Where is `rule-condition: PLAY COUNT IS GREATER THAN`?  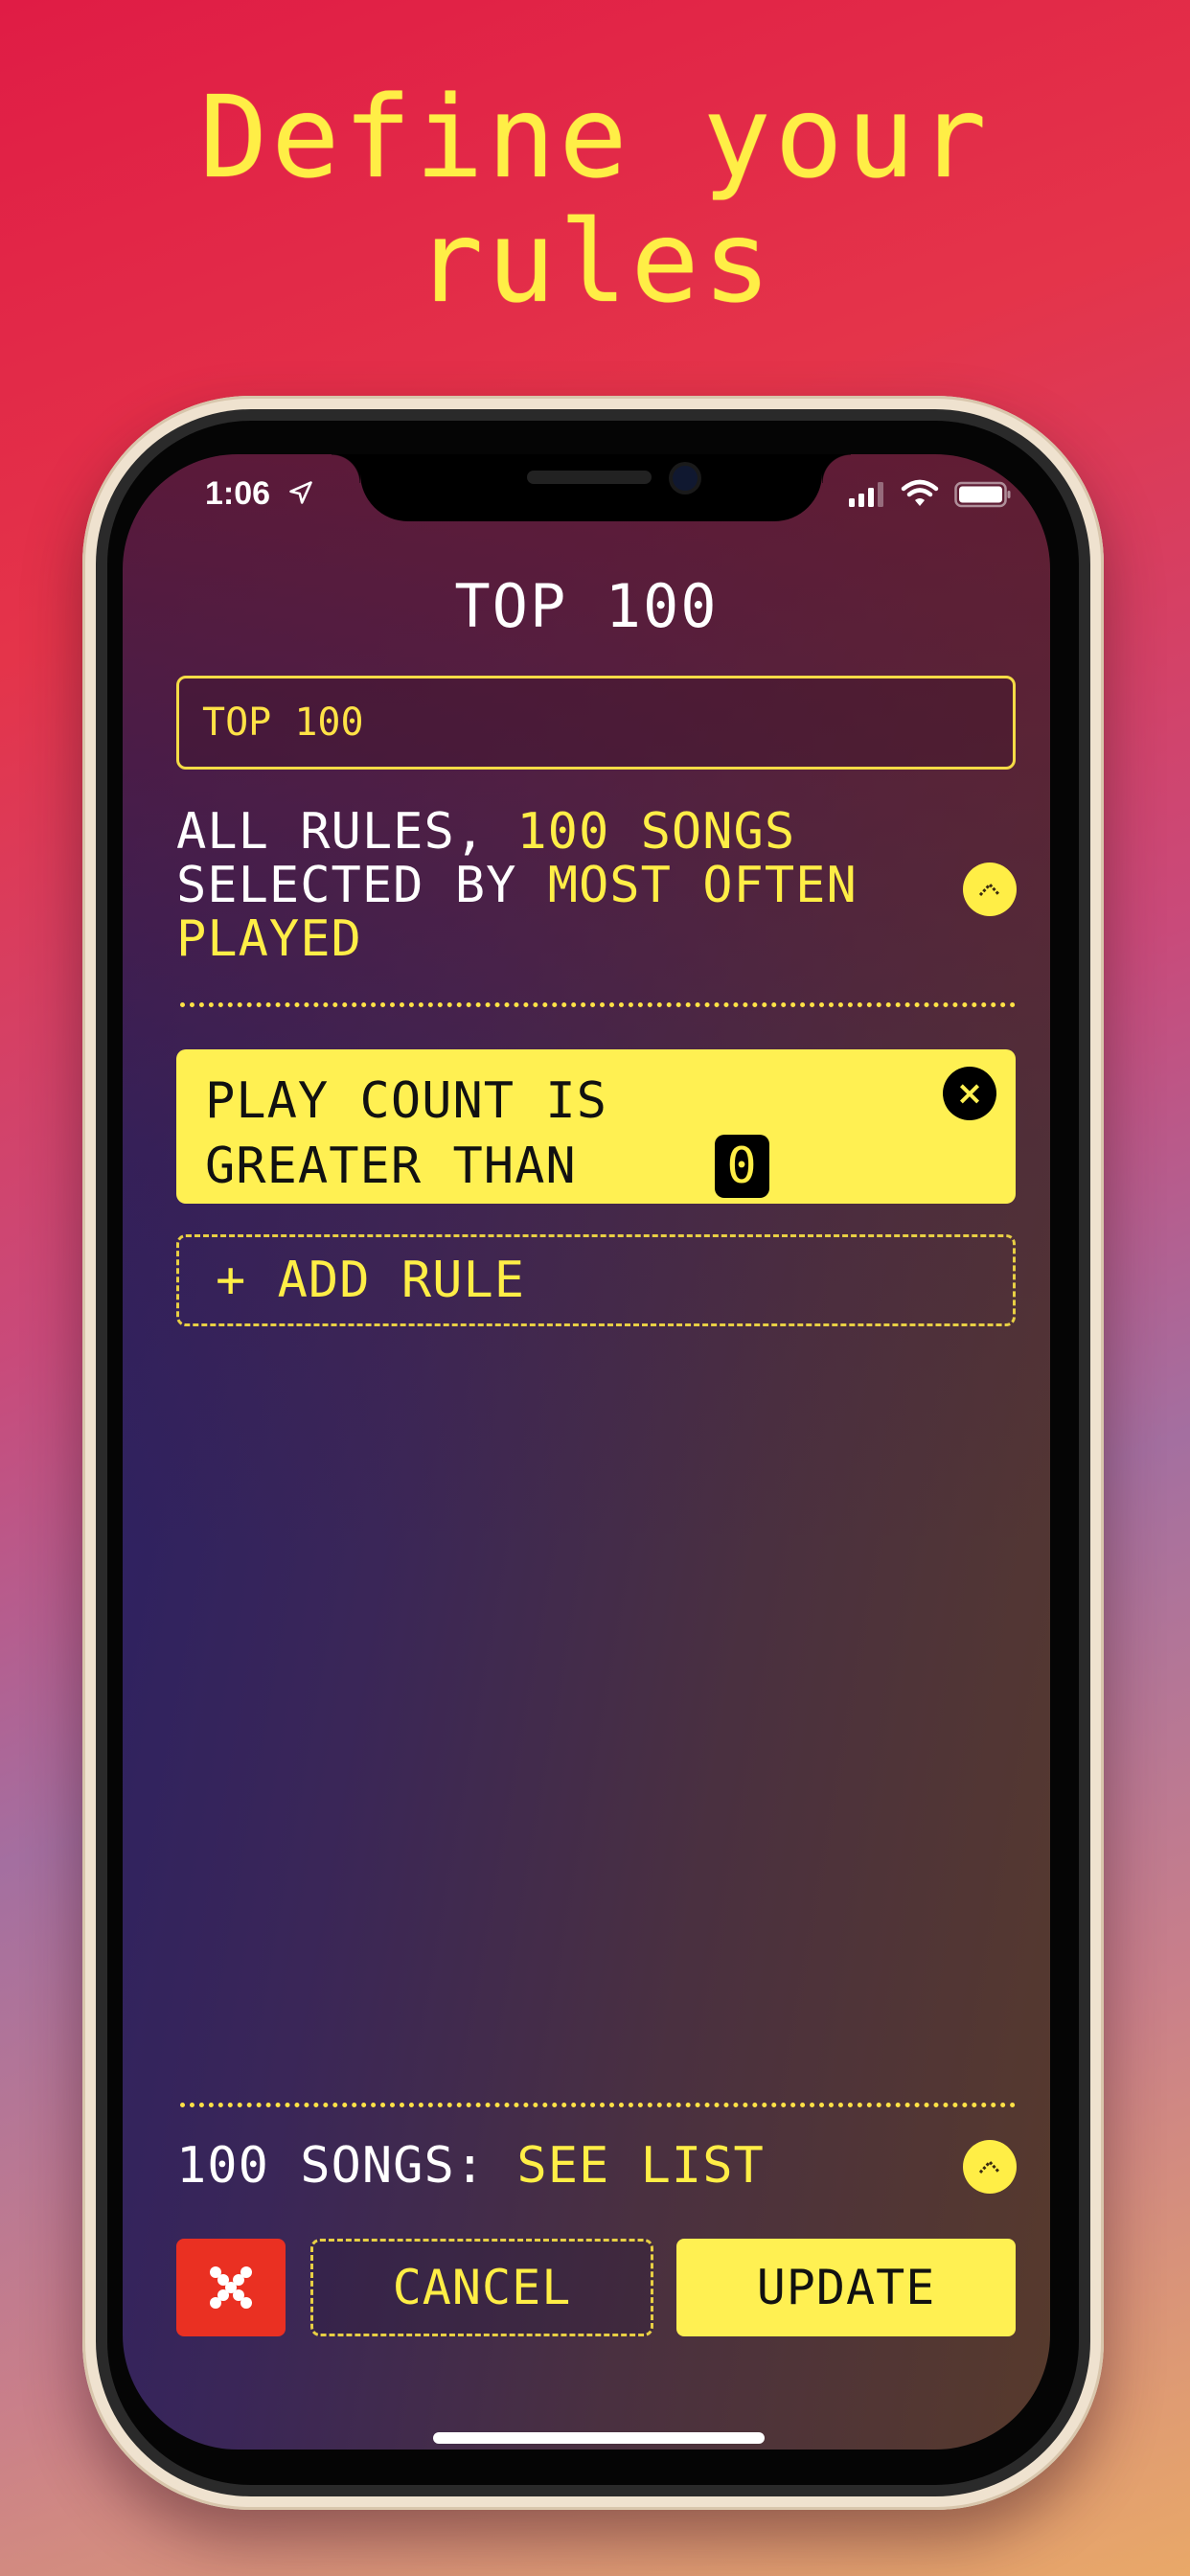
rule-condition: PLAY COUNT IS GREATER THAN is located at coordinates (406, 1133).